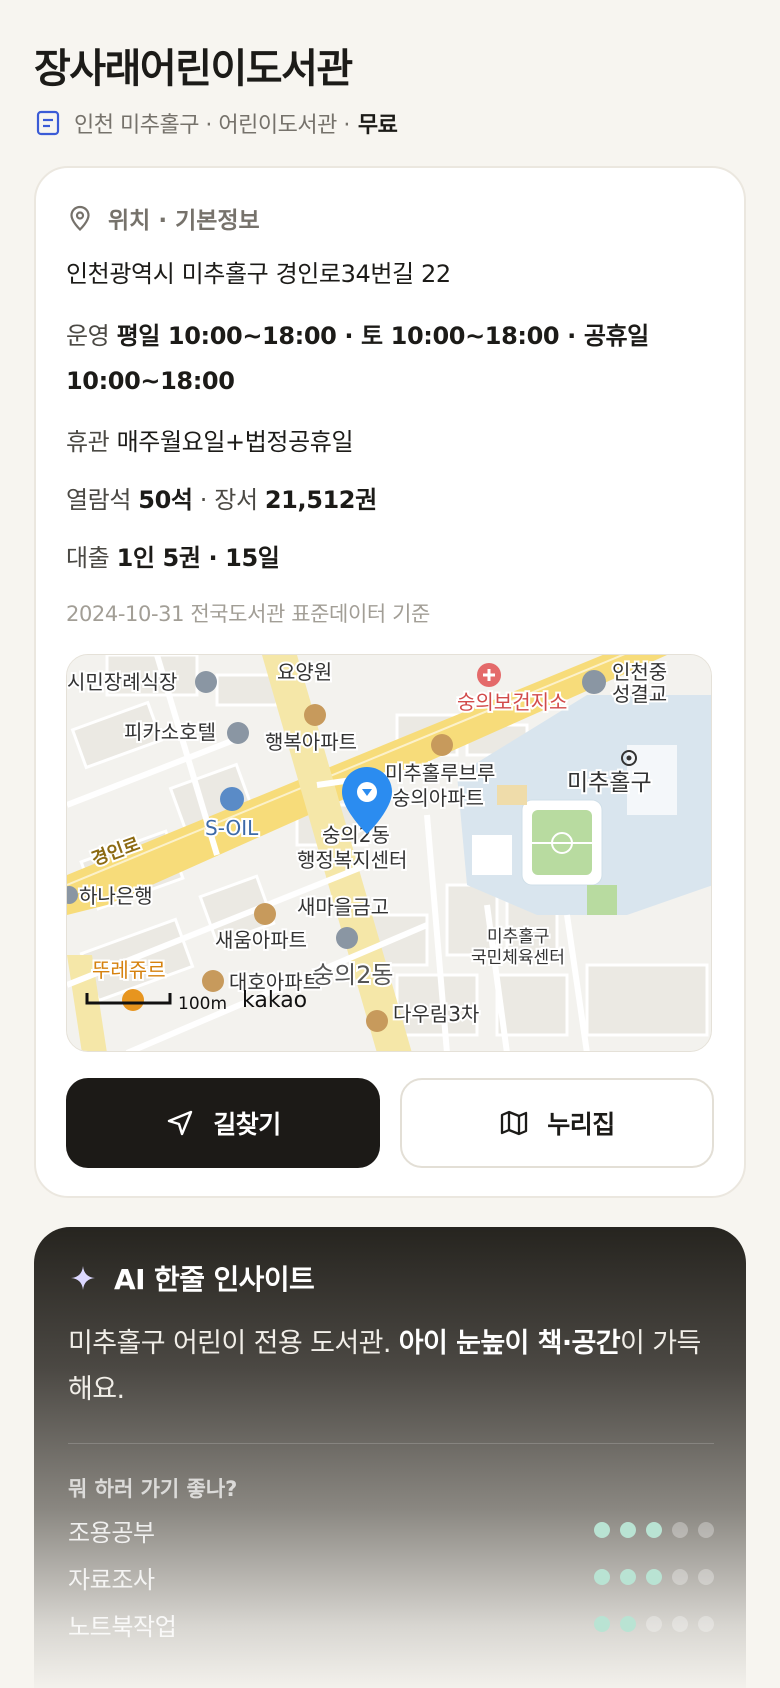 The image size is (780, 1688). Describe the element at coordinates (438, 798) in the screenshot. I see `map-label-sungui-apt: 숭의아파트` at that location.